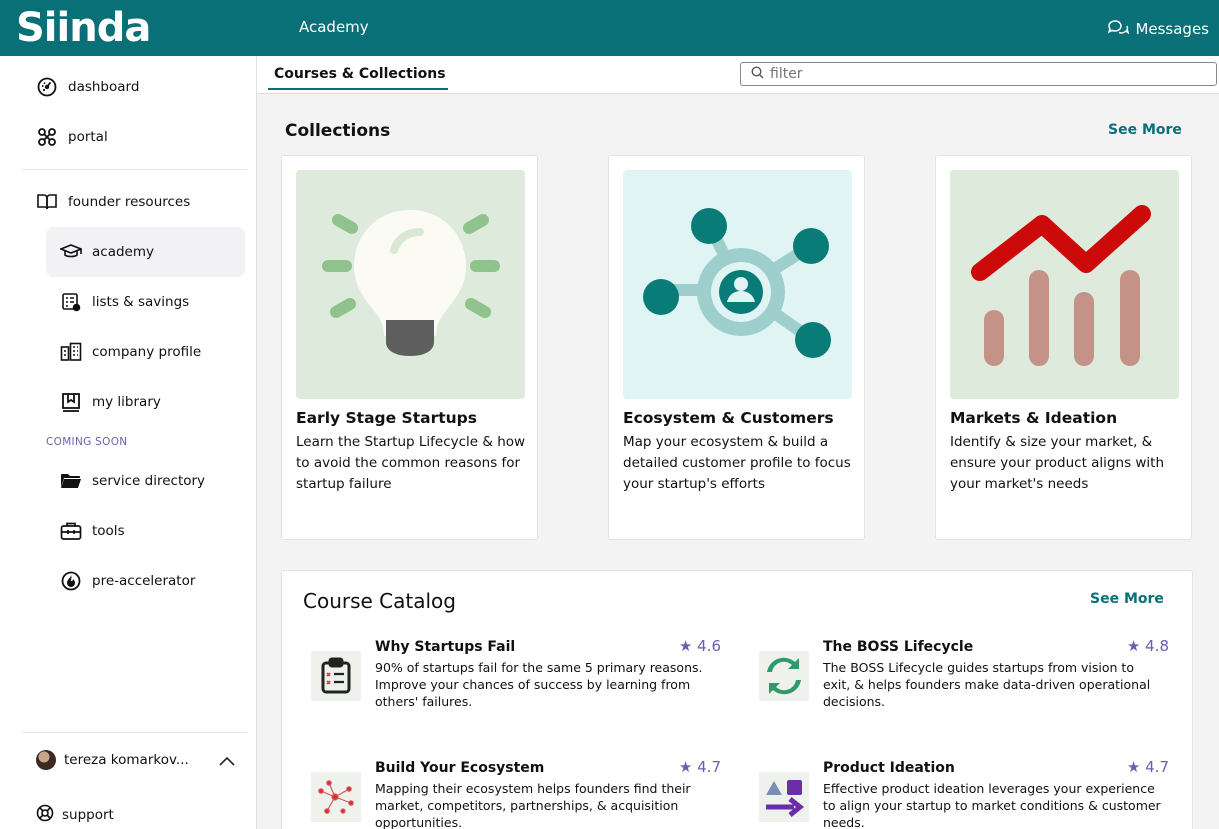 This screenshot has height=829, width=1219. I want to click on card-title: Ecosystem & Customers, so click(728, 418).